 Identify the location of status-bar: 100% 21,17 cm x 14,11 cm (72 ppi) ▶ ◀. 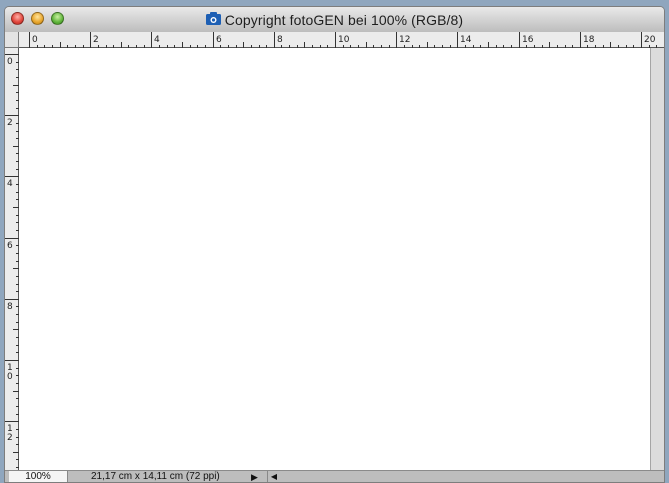
(334, 476).